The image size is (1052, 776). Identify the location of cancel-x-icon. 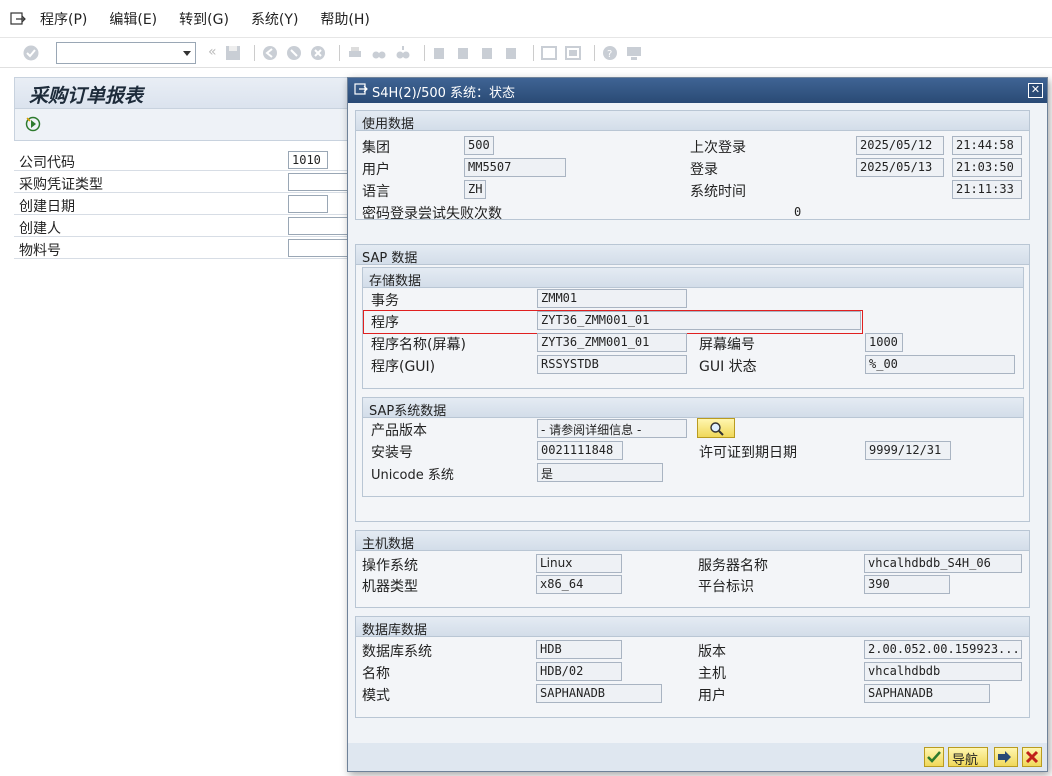
(1032, 757).